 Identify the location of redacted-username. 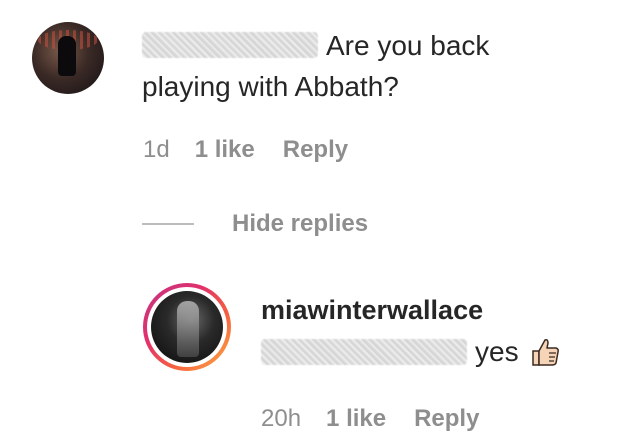
(230, 44).